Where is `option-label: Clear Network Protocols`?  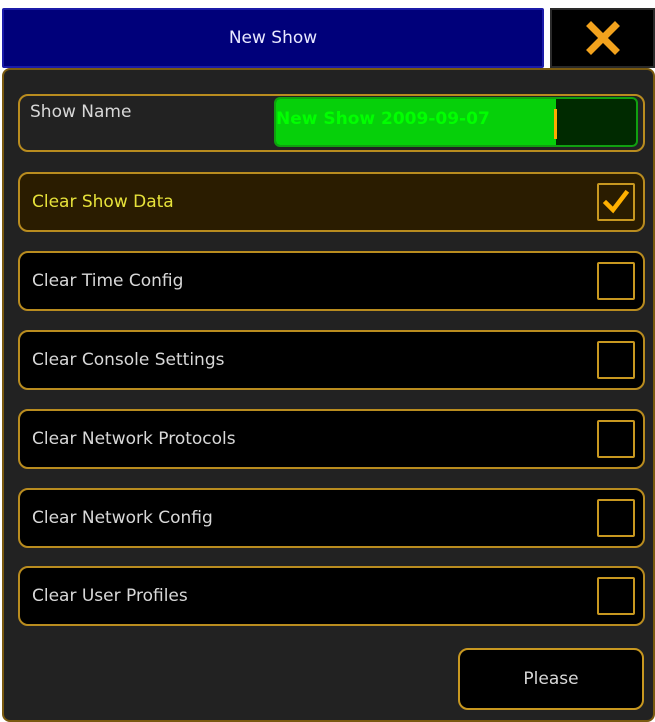 option-label: Clear Network Protocols is located at coordinates (134, 439).